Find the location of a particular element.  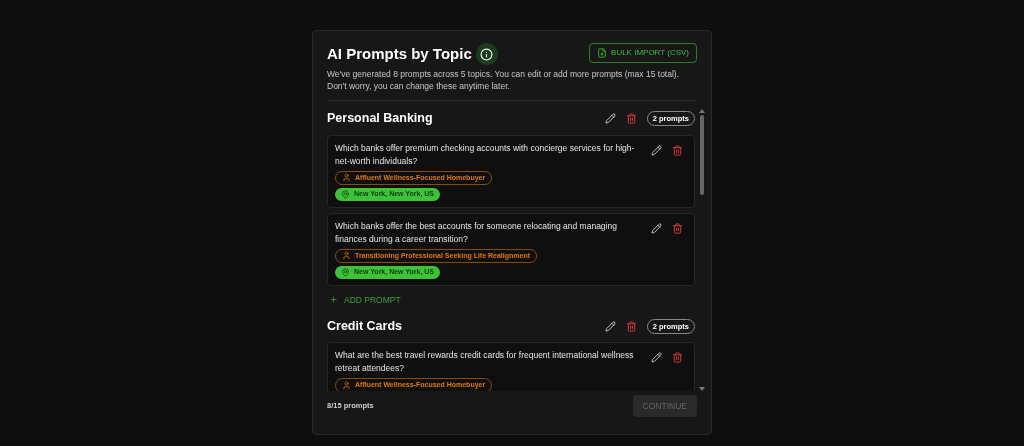

prompt-text: Which banks offer premium checking accounts with concierge services for high-net-worth individuals? is located at coordinates (485, 154).